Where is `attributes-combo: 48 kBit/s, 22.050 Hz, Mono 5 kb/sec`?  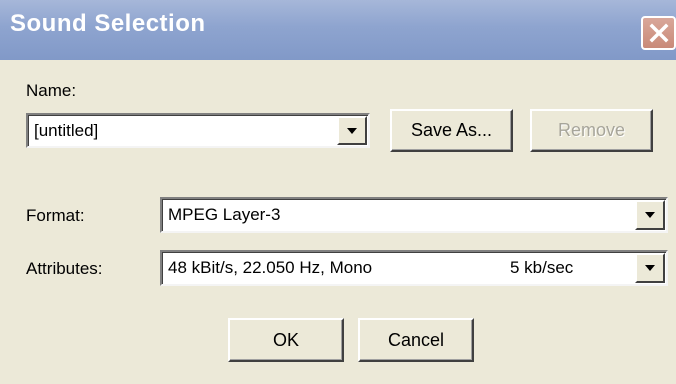 attributes-combo: 48 kBit/s, 22.050 Hz, Mono 5 kb/sec is located at coordinates (414, 268).